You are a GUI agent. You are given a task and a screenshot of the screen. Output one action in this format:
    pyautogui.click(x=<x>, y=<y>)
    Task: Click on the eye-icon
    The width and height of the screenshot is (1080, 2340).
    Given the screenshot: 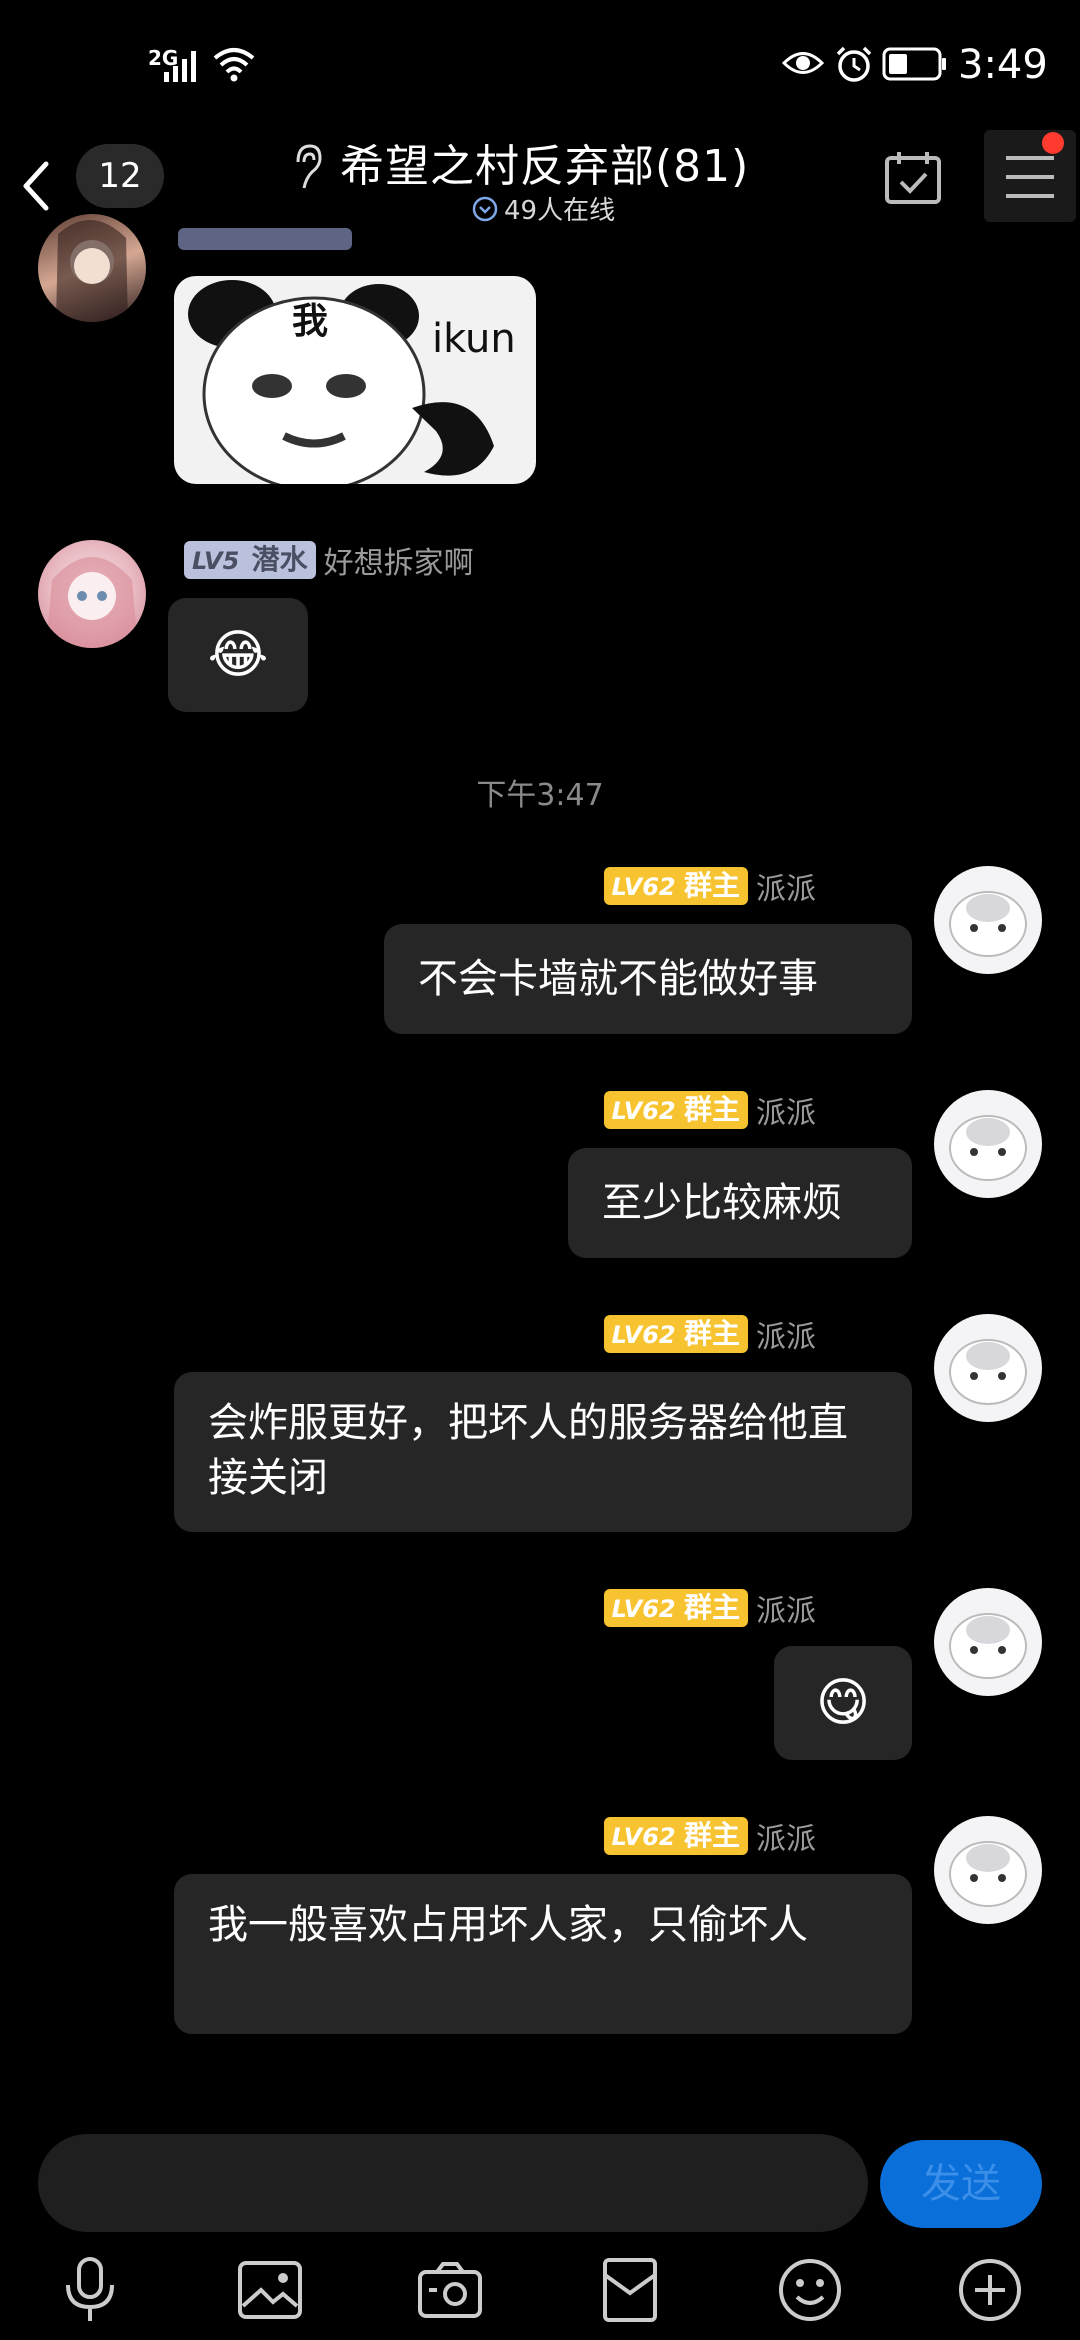 What is the action you would take?
    pyautogui.click(x=803, y=63)
    